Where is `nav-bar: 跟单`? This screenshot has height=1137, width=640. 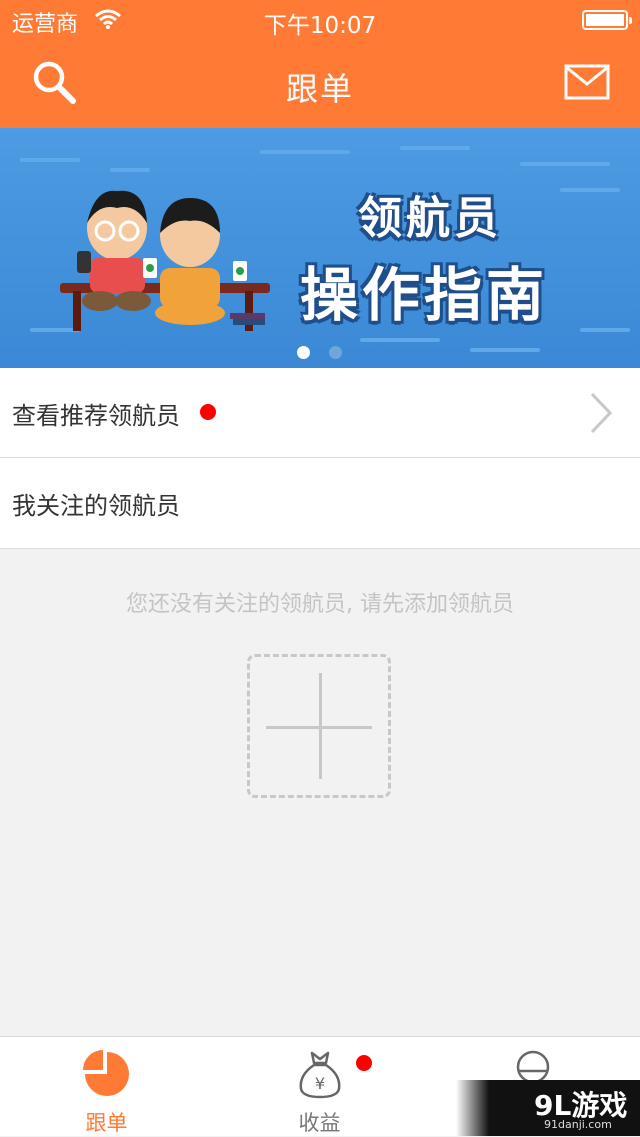
nav-bar: 跟单 is located at coordinates (320, 84).